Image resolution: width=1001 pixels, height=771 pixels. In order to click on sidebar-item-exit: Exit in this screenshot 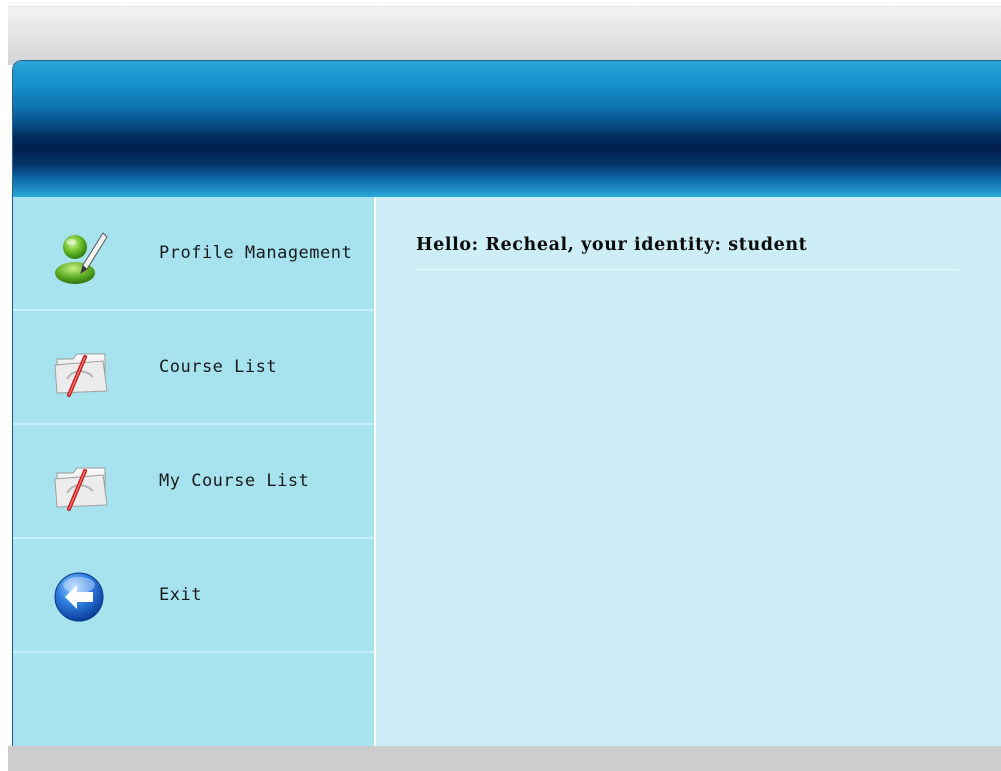, I will do `click(193, 596)`.